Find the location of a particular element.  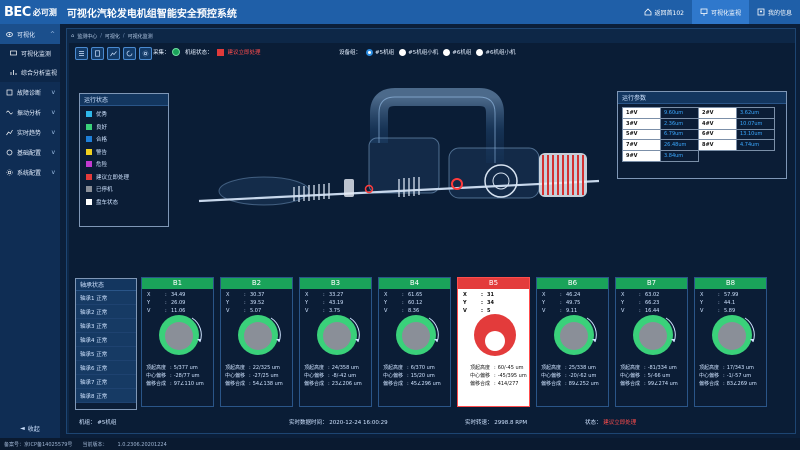

param-value: 3.84um is located at coordinates (679, 156).